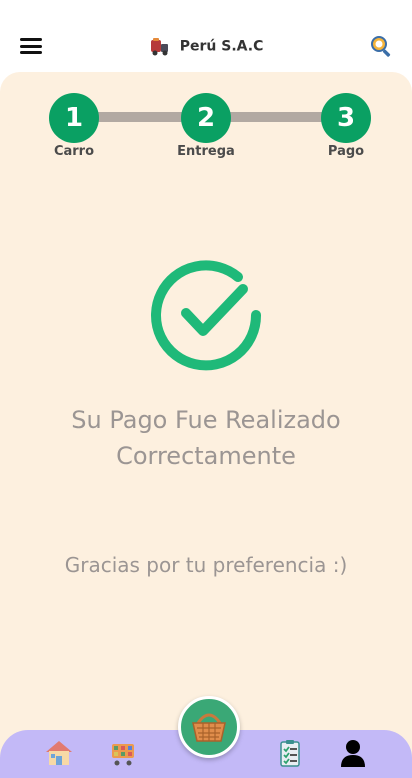  Describe the element at coordinates (59, 753) in the screenshot. I see `home-icon` at that location.